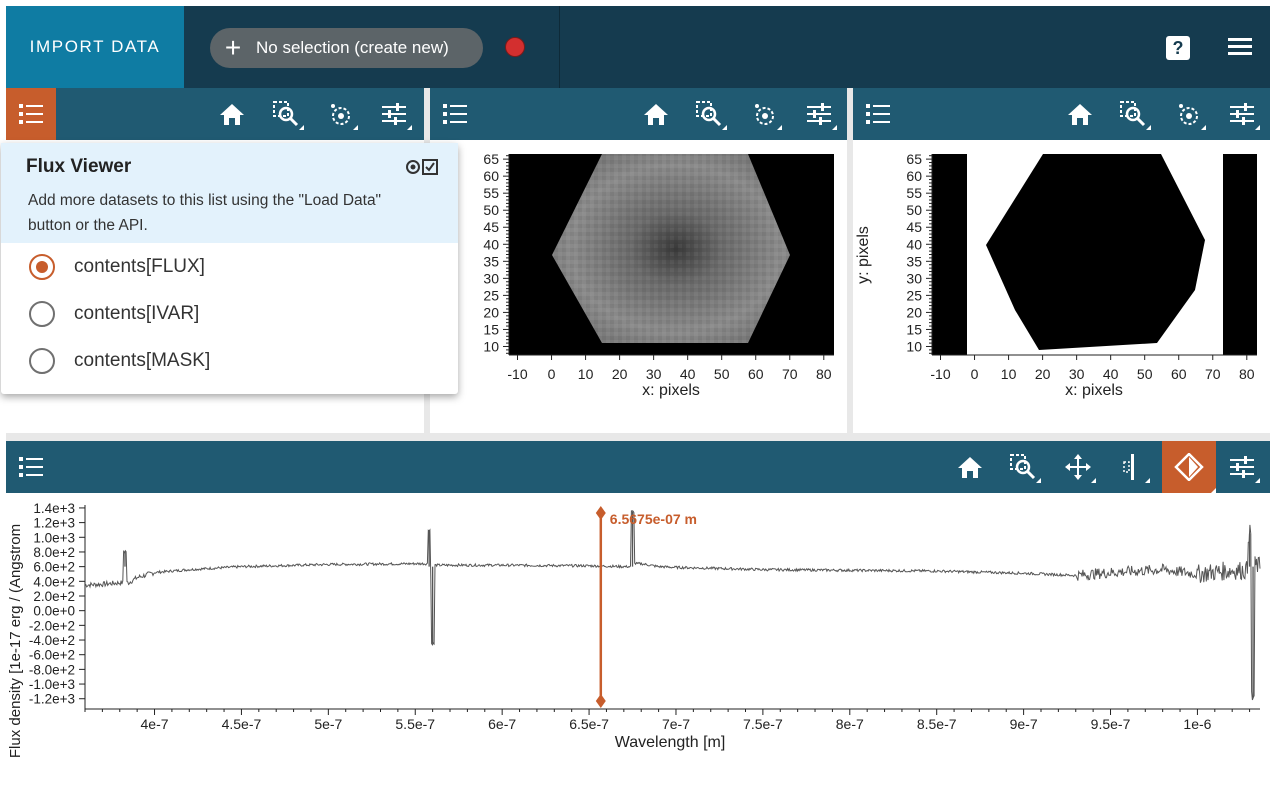 This screenshot has width=1276, height=791. Describe the element at coordinates (491, 193) in the screenshot. I see `y-tick-label: 55` at that location.